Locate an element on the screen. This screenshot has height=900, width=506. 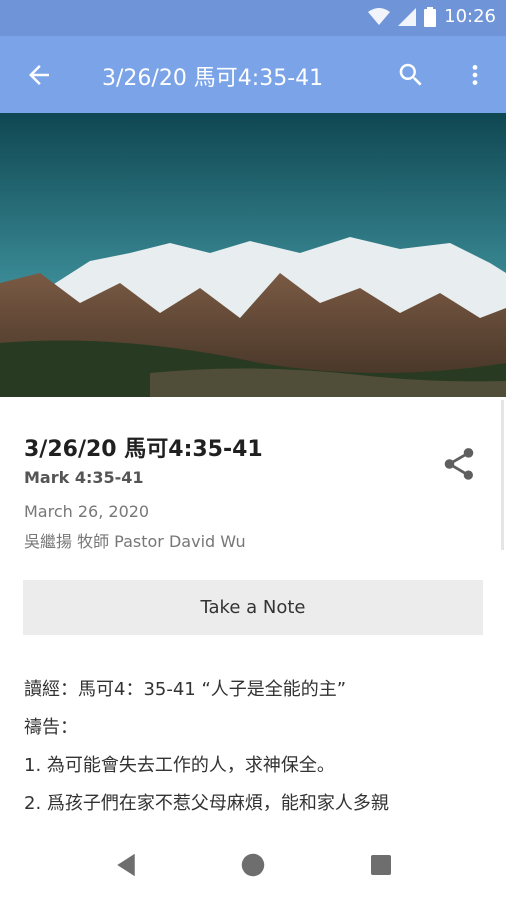
body-line: 禱告： is located at coordinates (51, 727).